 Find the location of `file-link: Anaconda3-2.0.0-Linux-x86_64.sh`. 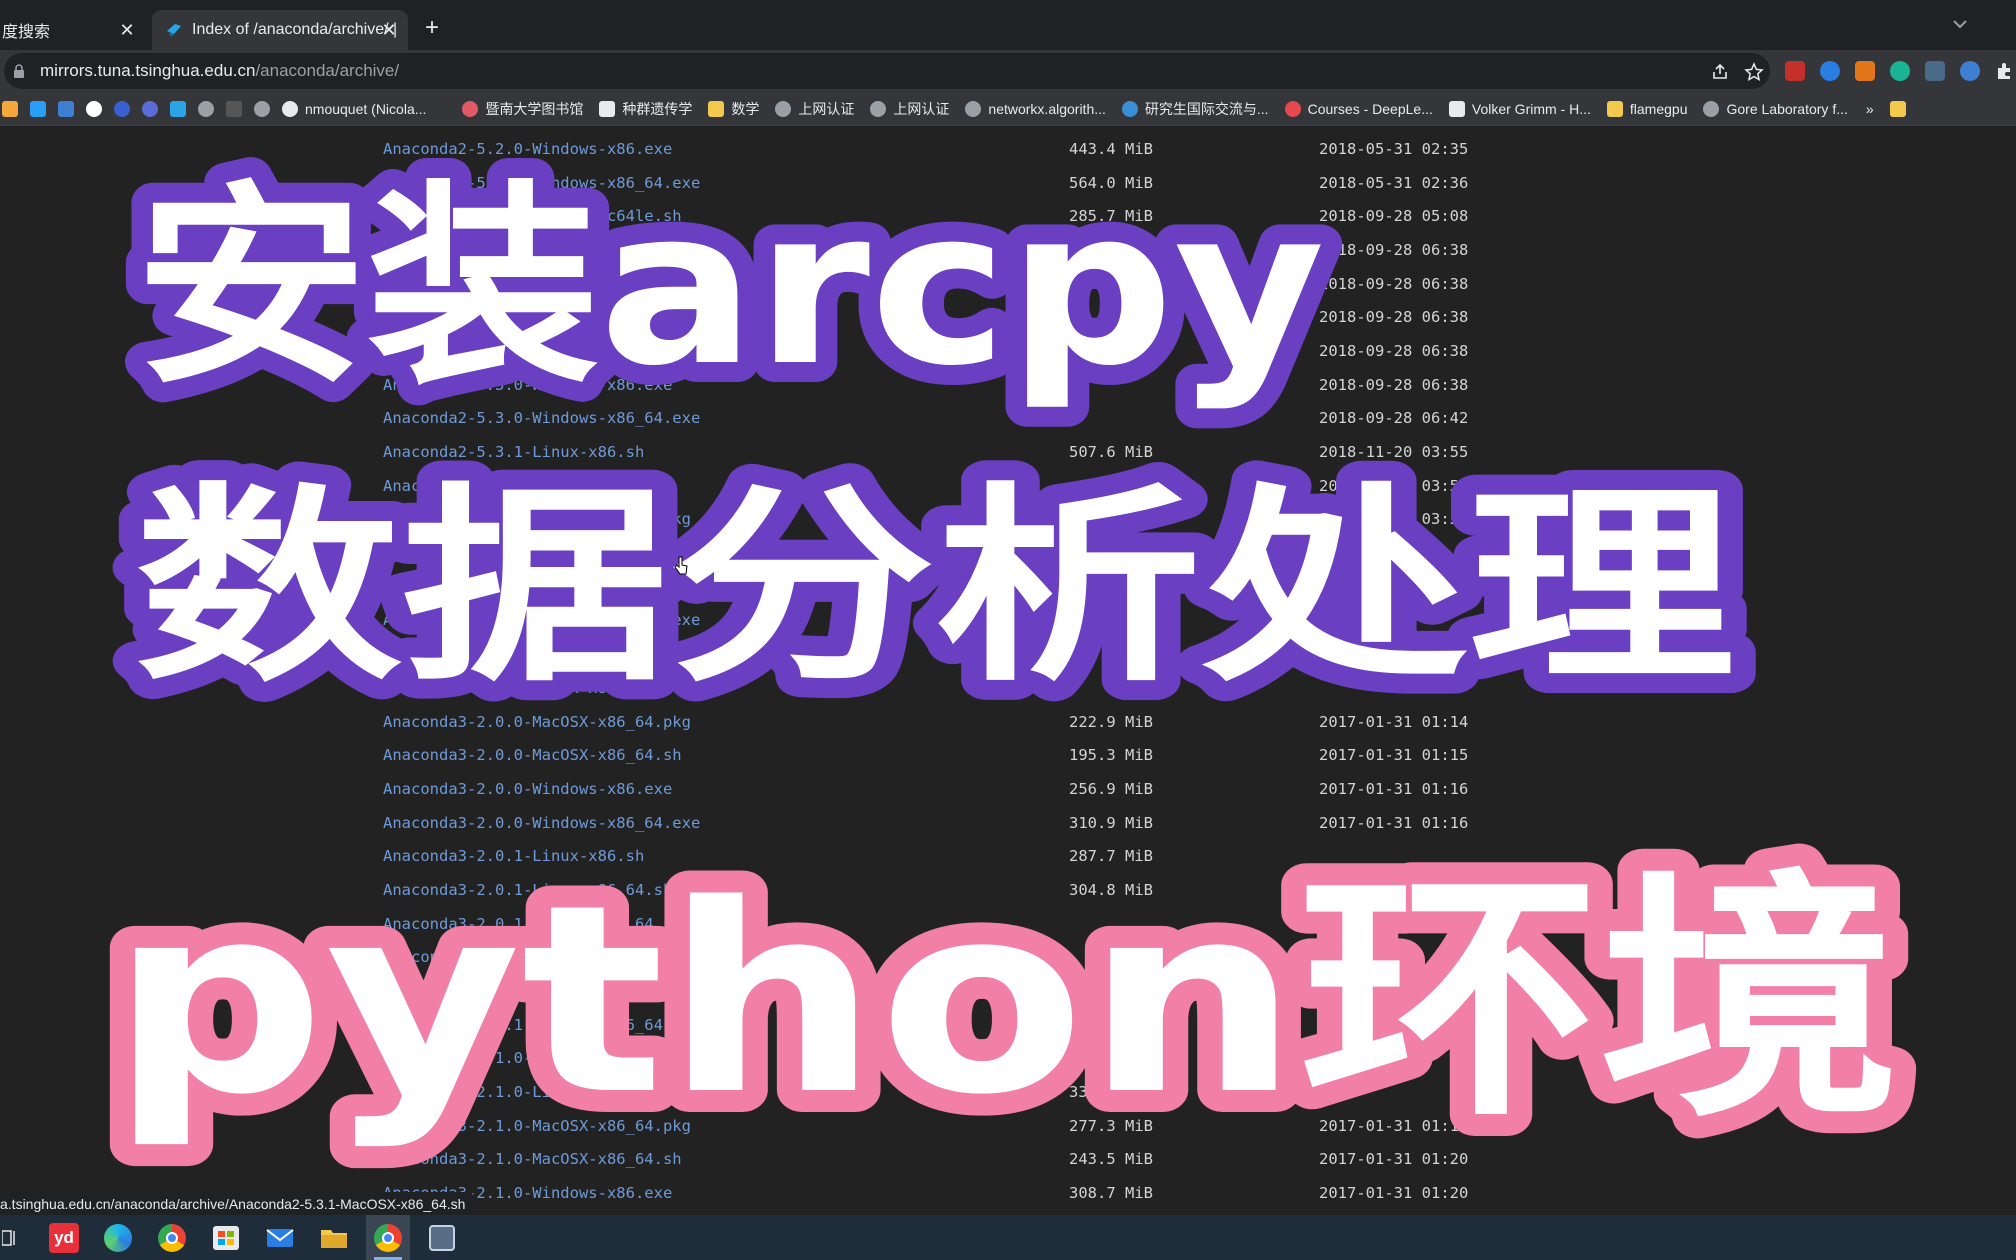

file-link: Anaconda3-2.0.0-Linux-x86_64.sh is located at coordinates (726, 688).